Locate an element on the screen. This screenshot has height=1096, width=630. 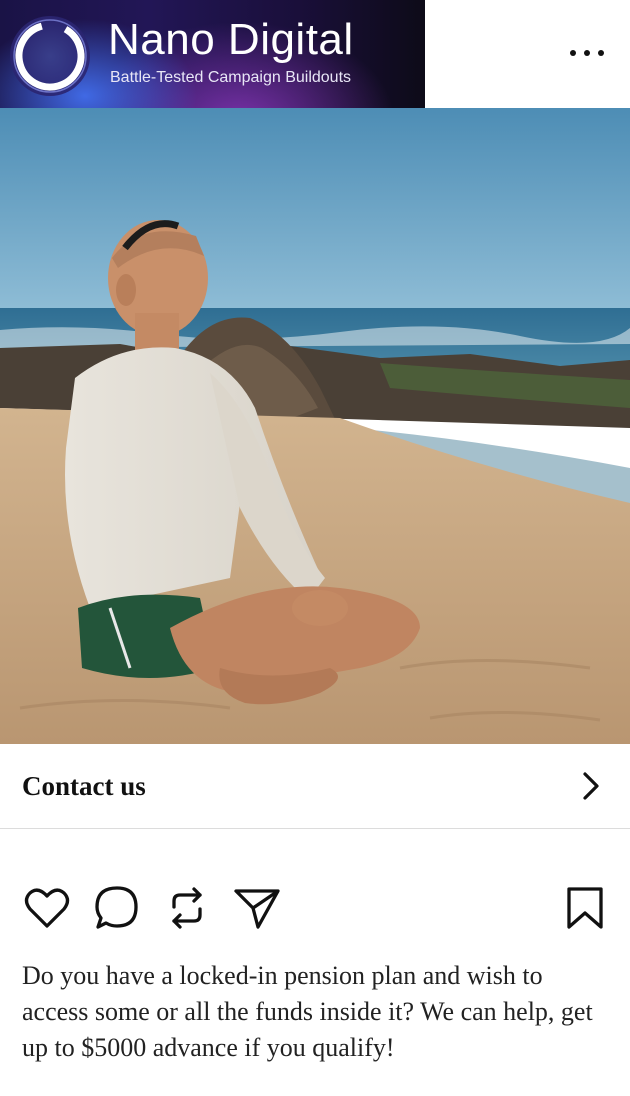
brand-name: Nano Digital is located at coordinates (231, 39).